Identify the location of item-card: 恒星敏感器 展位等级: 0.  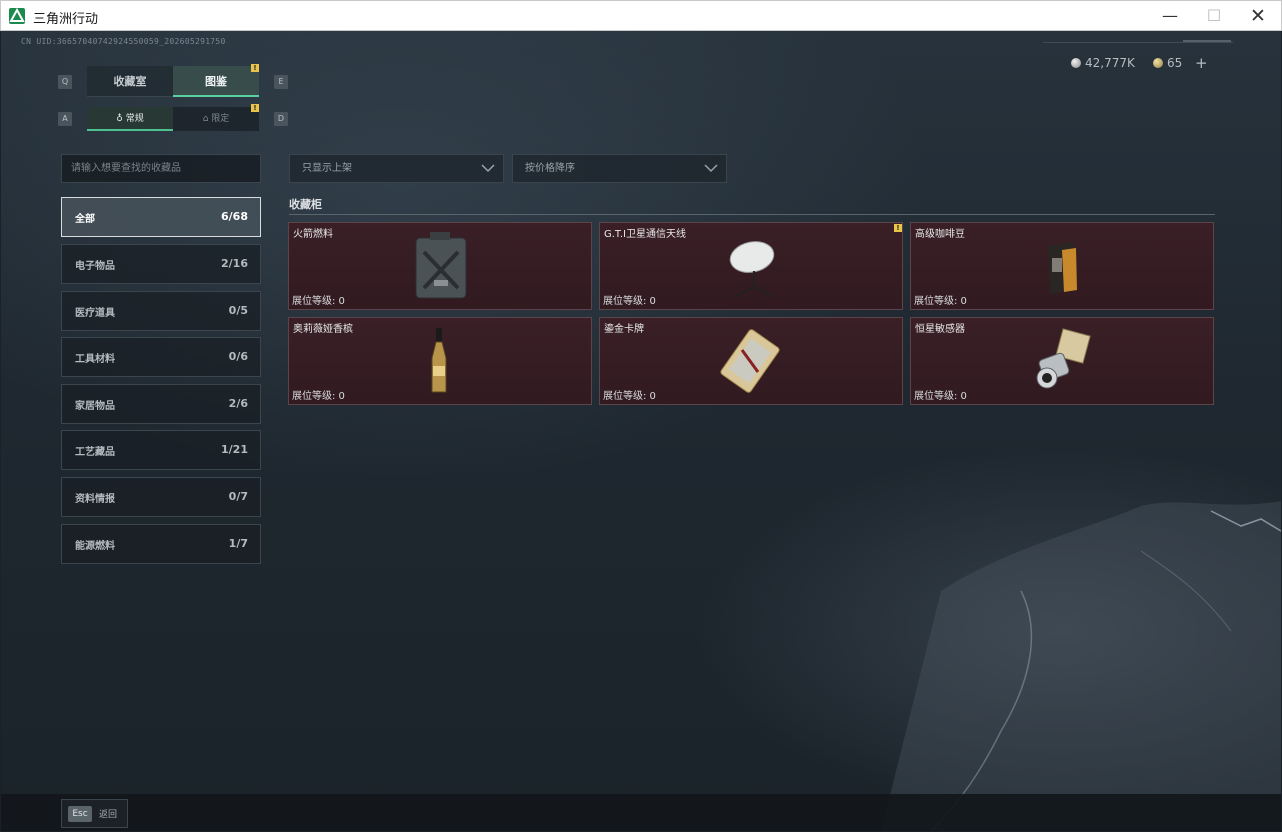
(1062, 361).